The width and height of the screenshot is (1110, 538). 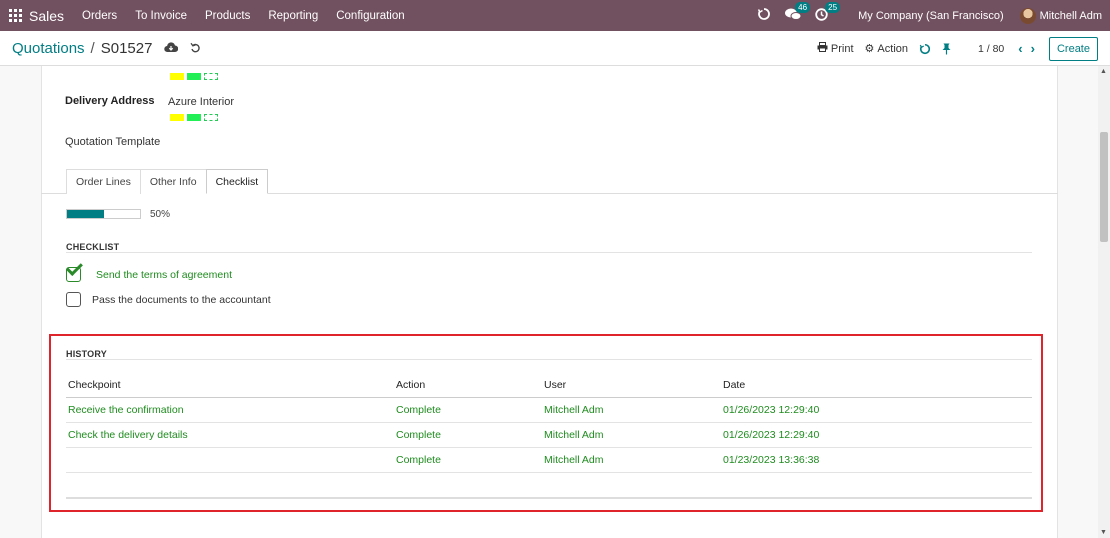 What do you see at coordinates (113, 142) in the screenshot?
I see `quotation-template-label: Quotation Template` at bounding box center [113, 142].